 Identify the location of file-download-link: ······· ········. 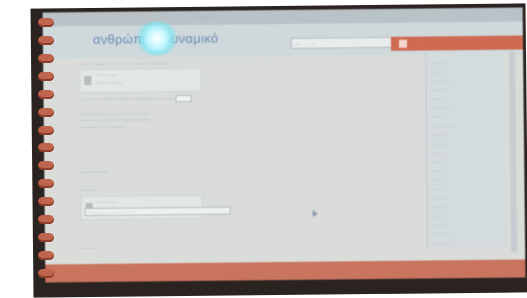
(109, 84).